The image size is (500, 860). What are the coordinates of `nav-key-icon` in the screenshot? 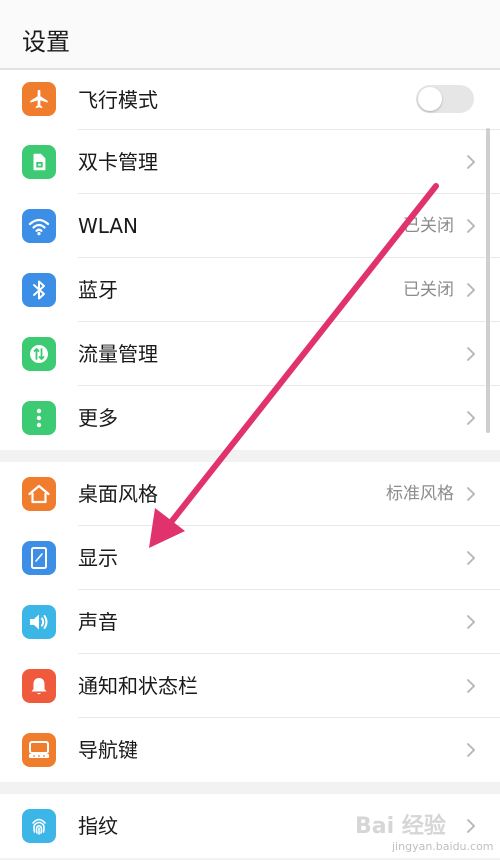 It's located at (39, 750).